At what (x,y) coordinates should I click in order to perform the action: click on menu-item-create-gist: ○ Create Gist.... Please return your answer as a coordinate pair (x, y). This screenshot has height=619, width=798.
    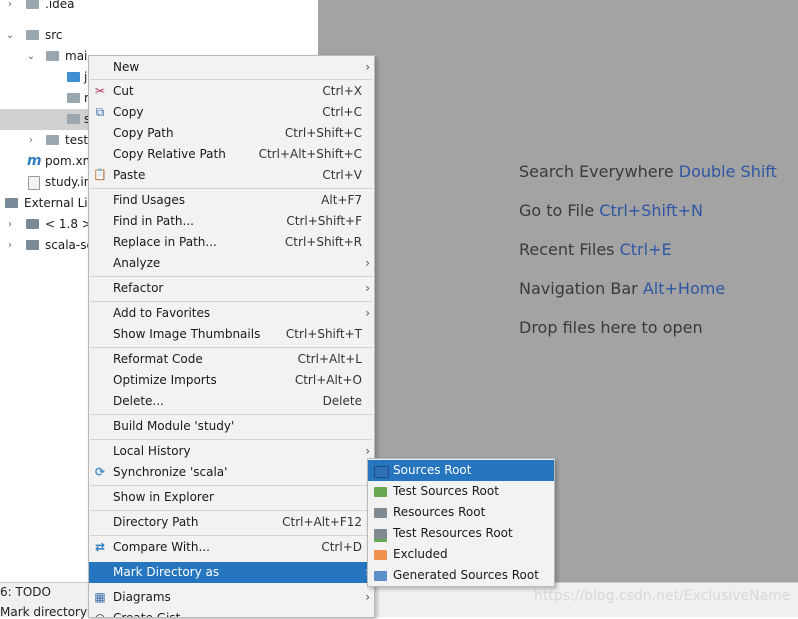
    Looking at the image, I should click on (231, 613).